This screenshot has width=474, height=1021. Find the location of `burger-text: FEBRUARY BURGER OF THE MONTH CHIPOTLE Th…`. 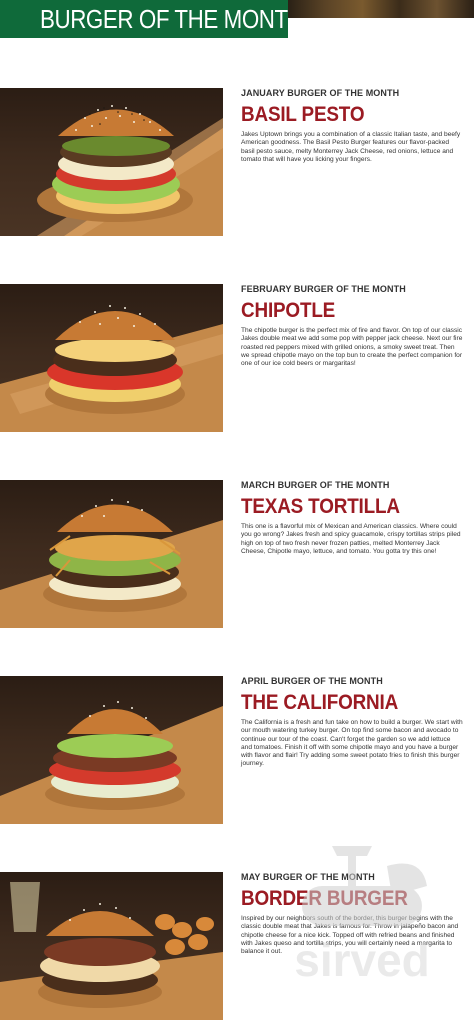

burger-text: FEBRUARY BURGER OF THE MONTH CHIPOTLE Th… is located at coordinates (352, 326).